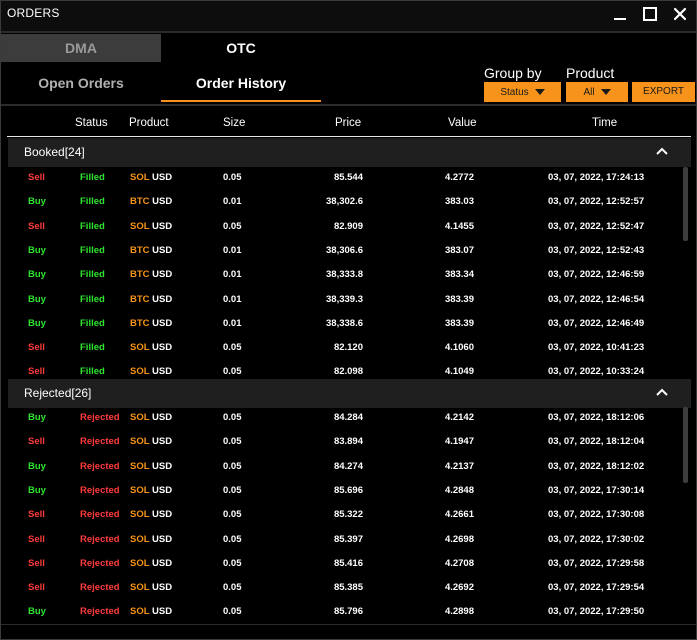  I want to click on value-cell: 4.1049, so click(459, 371).